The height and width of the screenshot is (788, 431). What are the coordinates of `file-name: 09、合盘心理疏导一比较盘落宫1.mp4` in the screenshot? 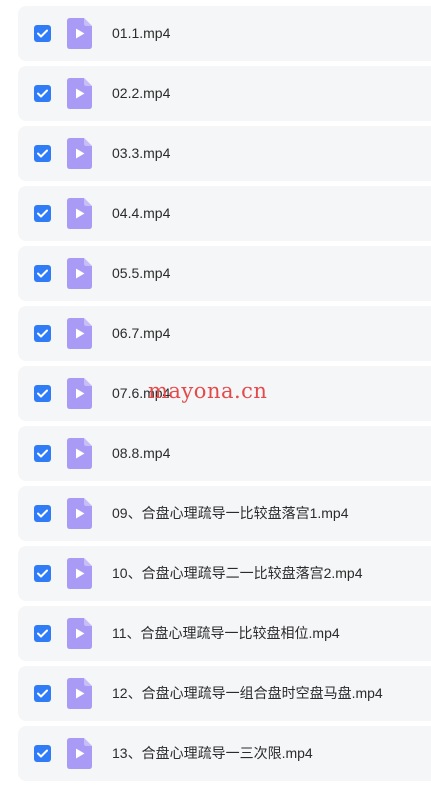 It's located at (230, 513).